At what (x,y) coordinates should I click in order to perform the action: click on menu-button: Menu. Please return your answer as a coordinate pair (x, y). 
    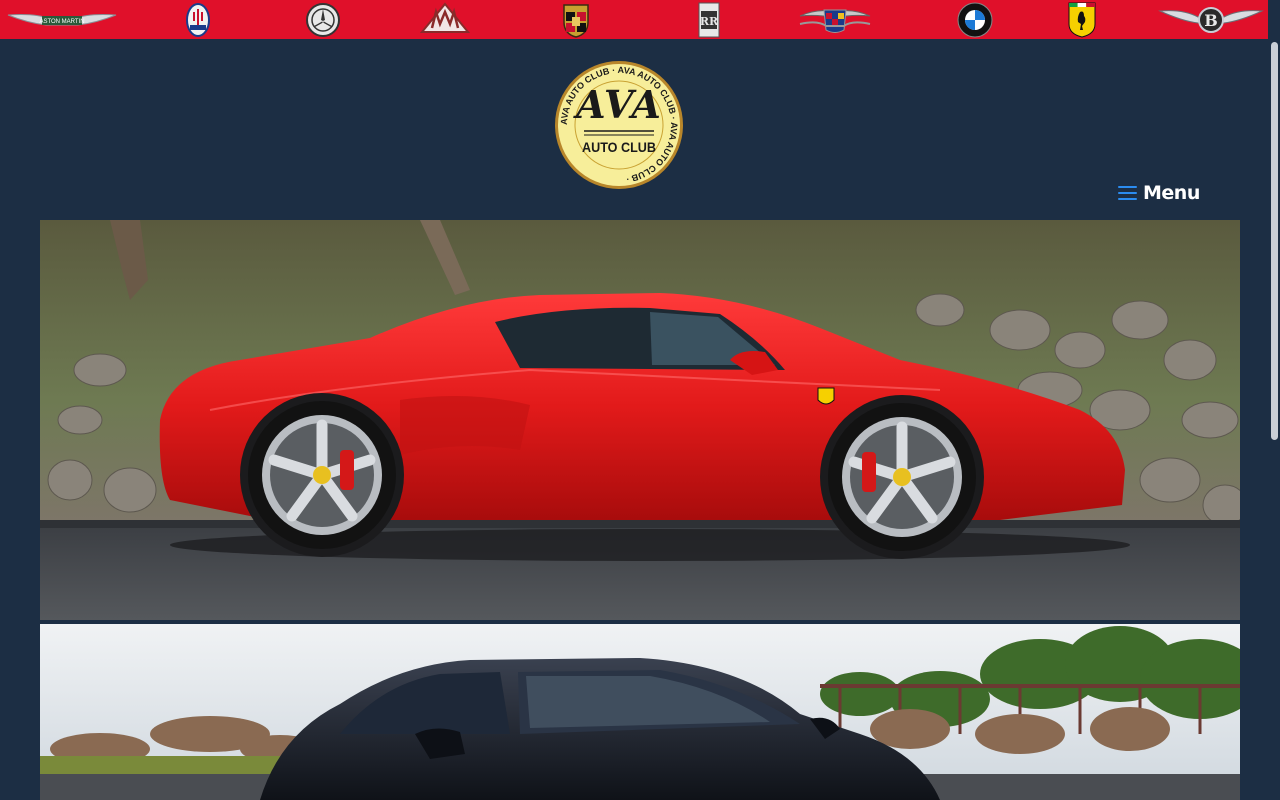
    Looking at the image, I should click on (1159, 193).